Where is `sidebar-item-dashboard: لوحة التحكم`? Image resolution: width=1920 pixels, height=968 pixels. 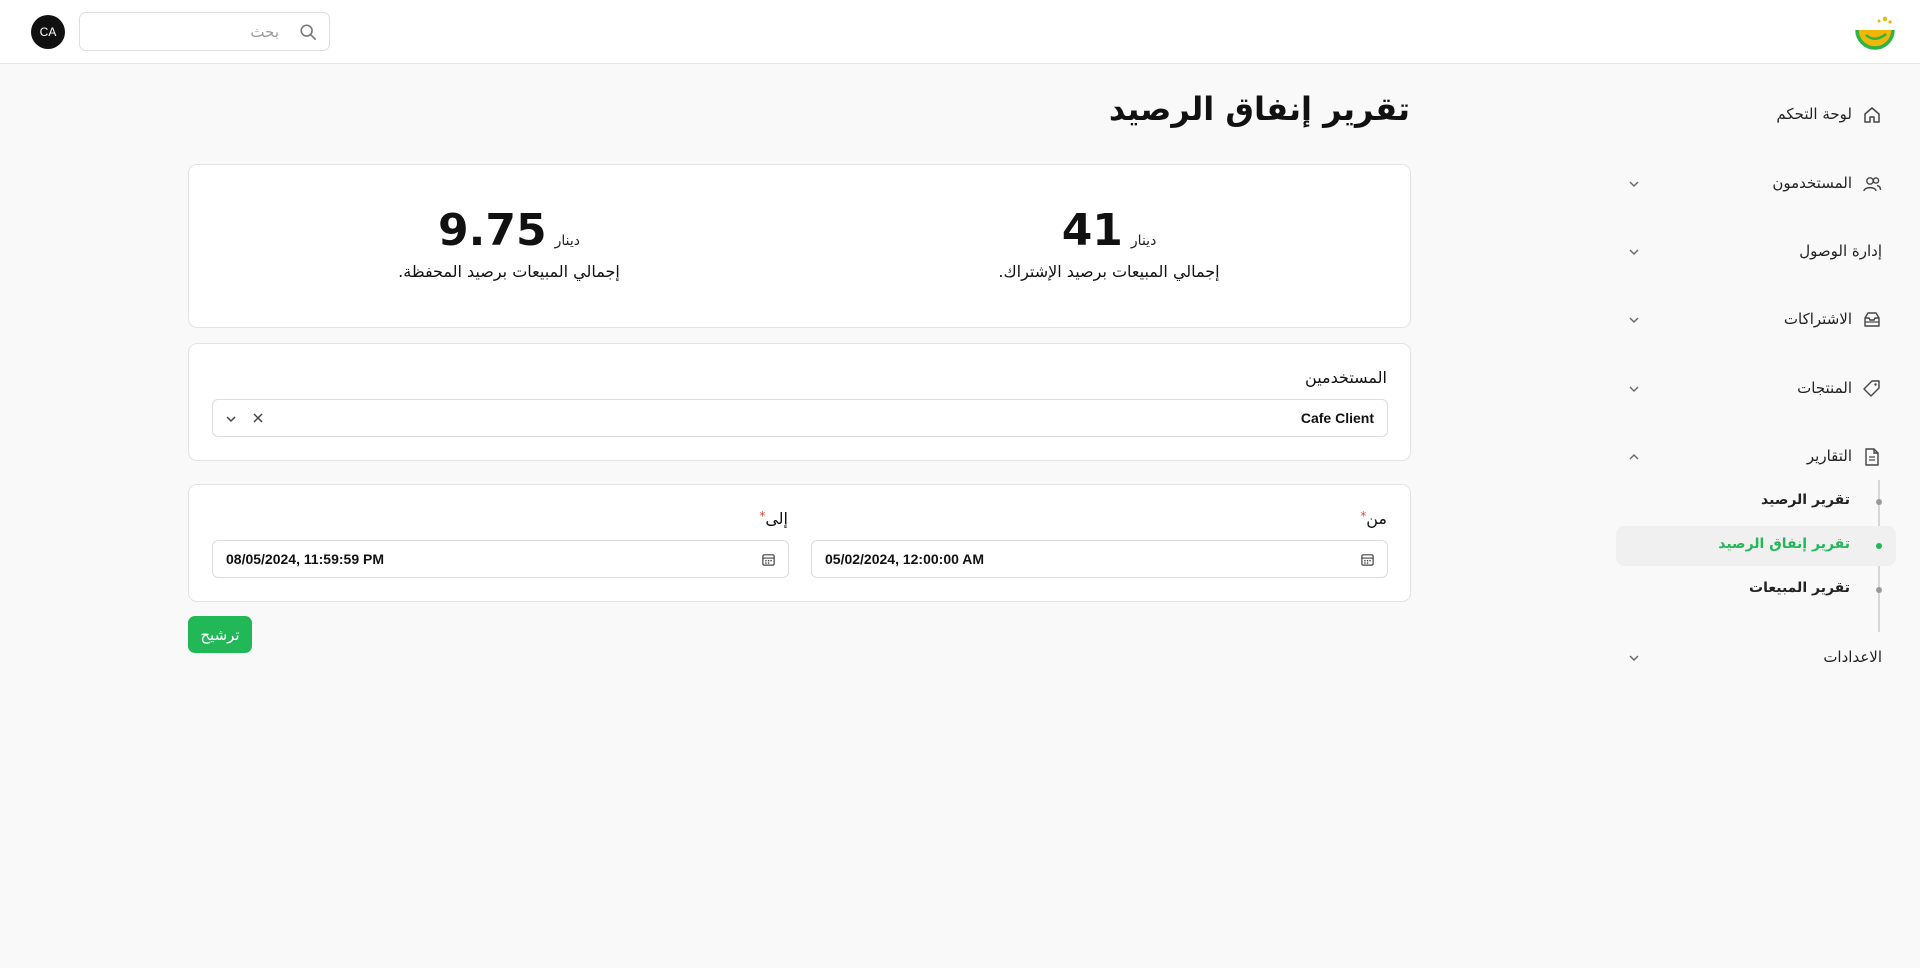 sidebar-item-dashboard: لوحة التحكم is located at coordinates (1756, 115).